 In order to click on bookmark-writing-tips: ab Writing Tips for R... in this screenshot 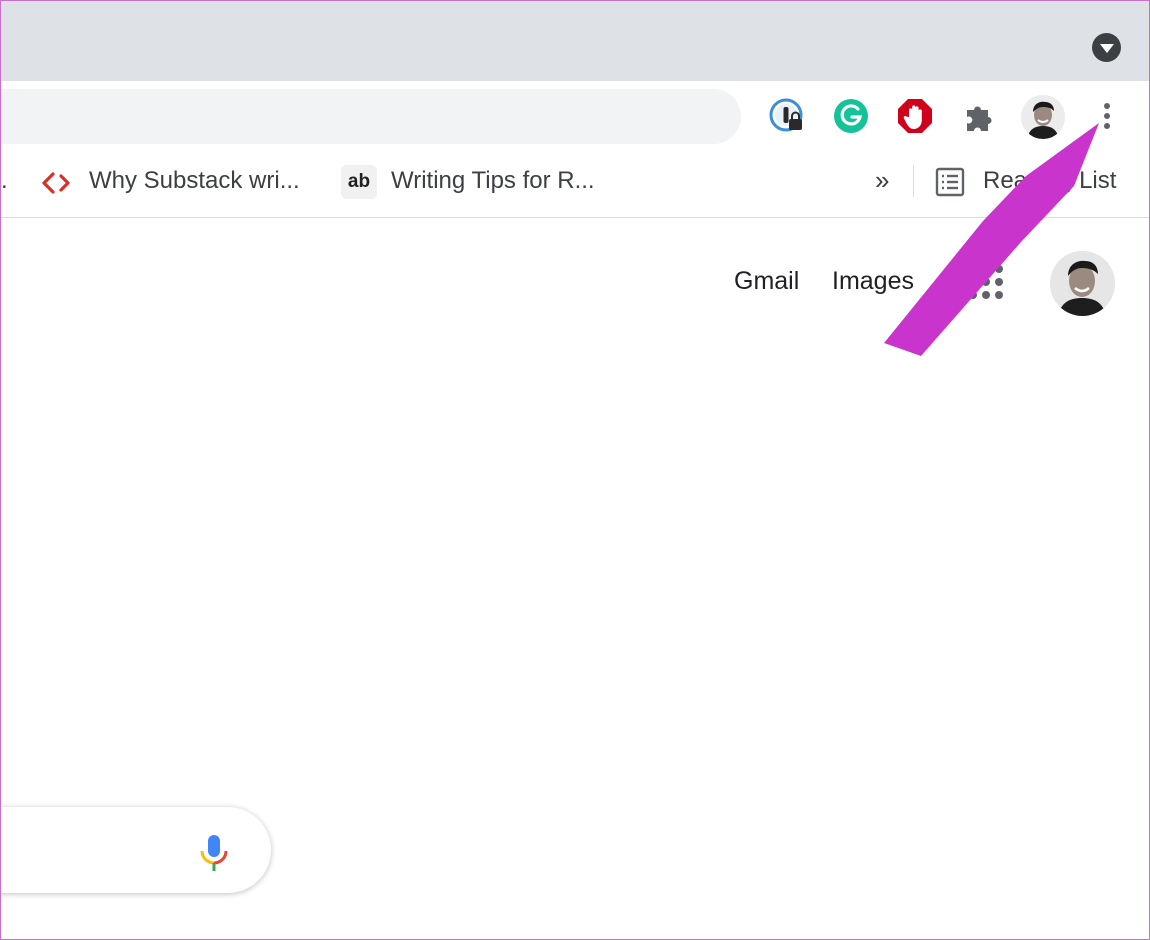, I will do `click(481, 184)`.